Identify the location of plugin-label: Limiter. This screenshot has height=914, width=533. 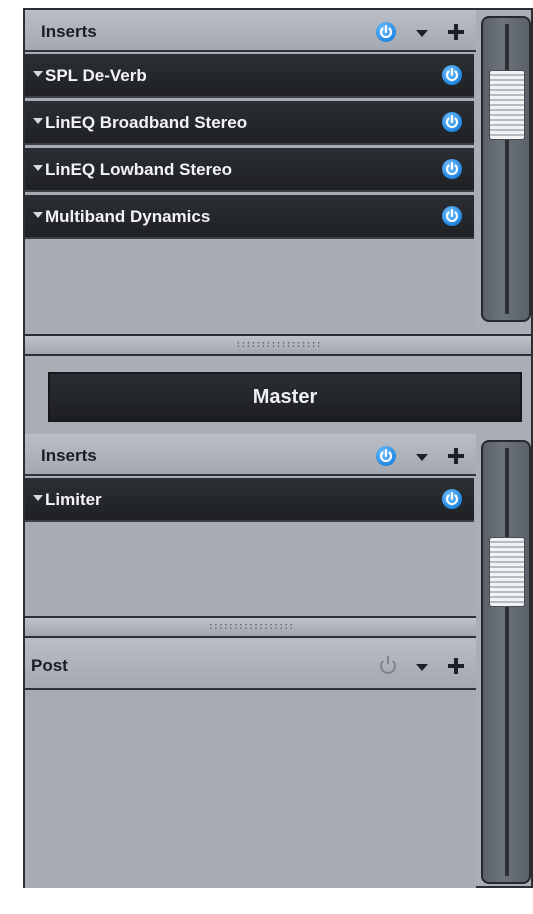
(73, 499).